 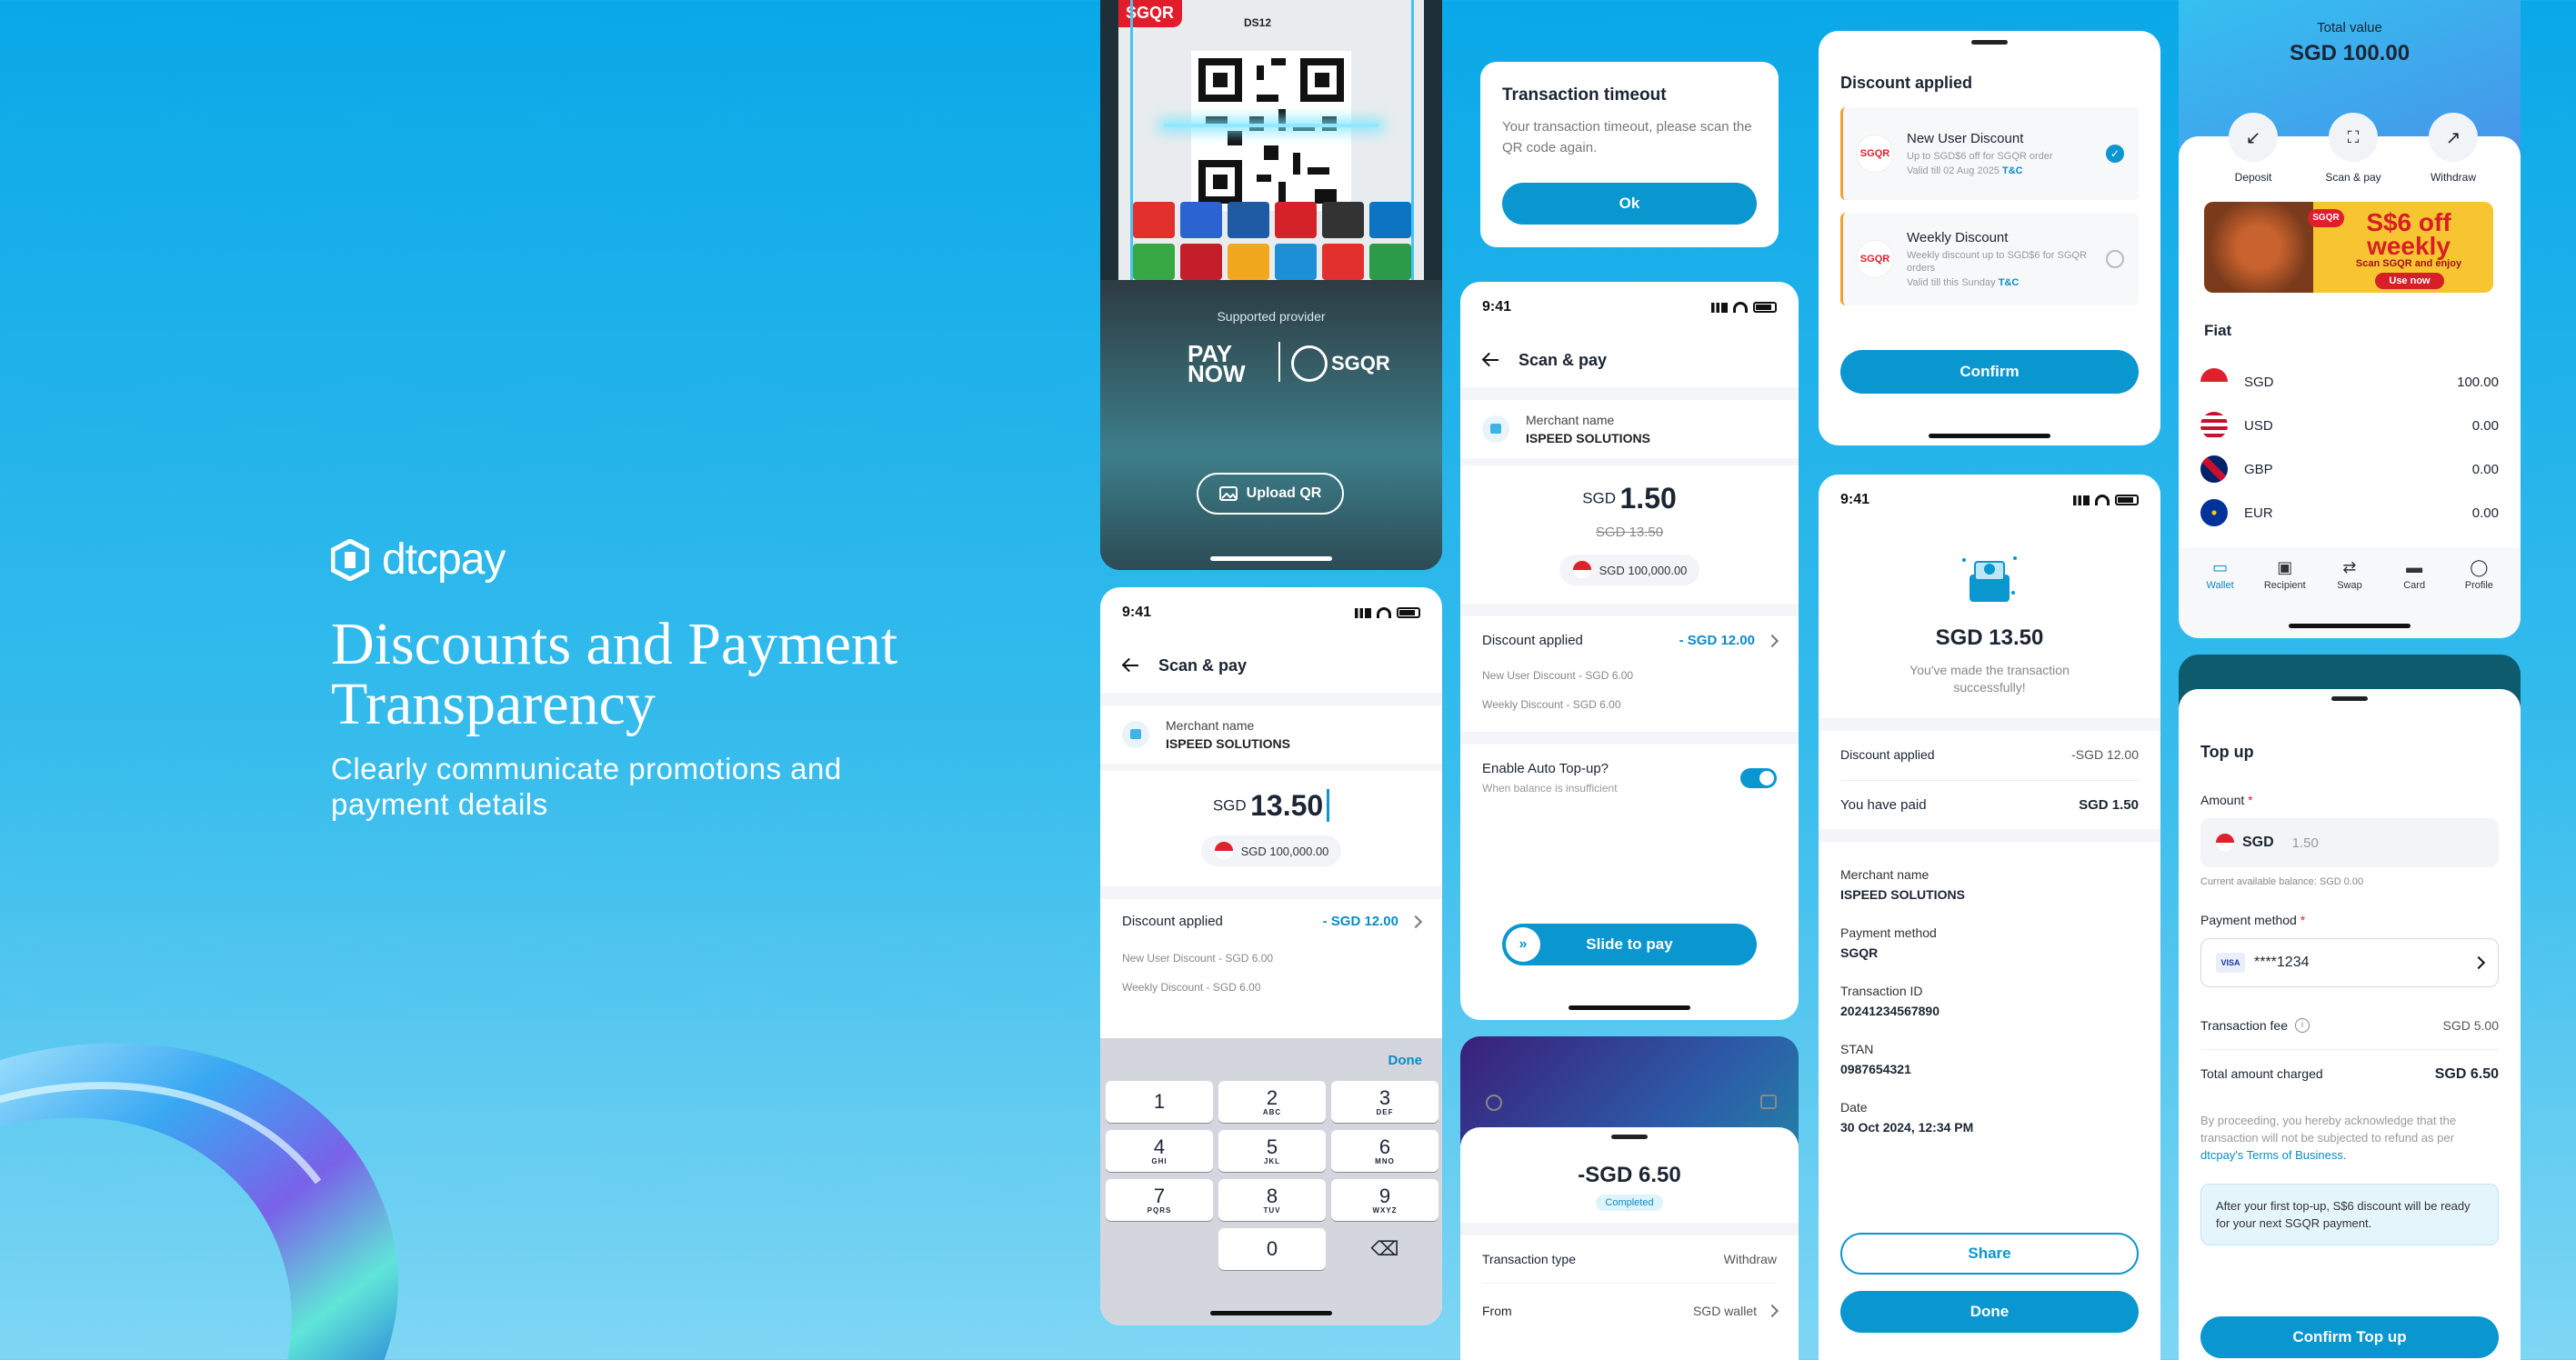 I want to click on keypad-key-9: 9 WXYZ, so click(x=1384, y=1200).